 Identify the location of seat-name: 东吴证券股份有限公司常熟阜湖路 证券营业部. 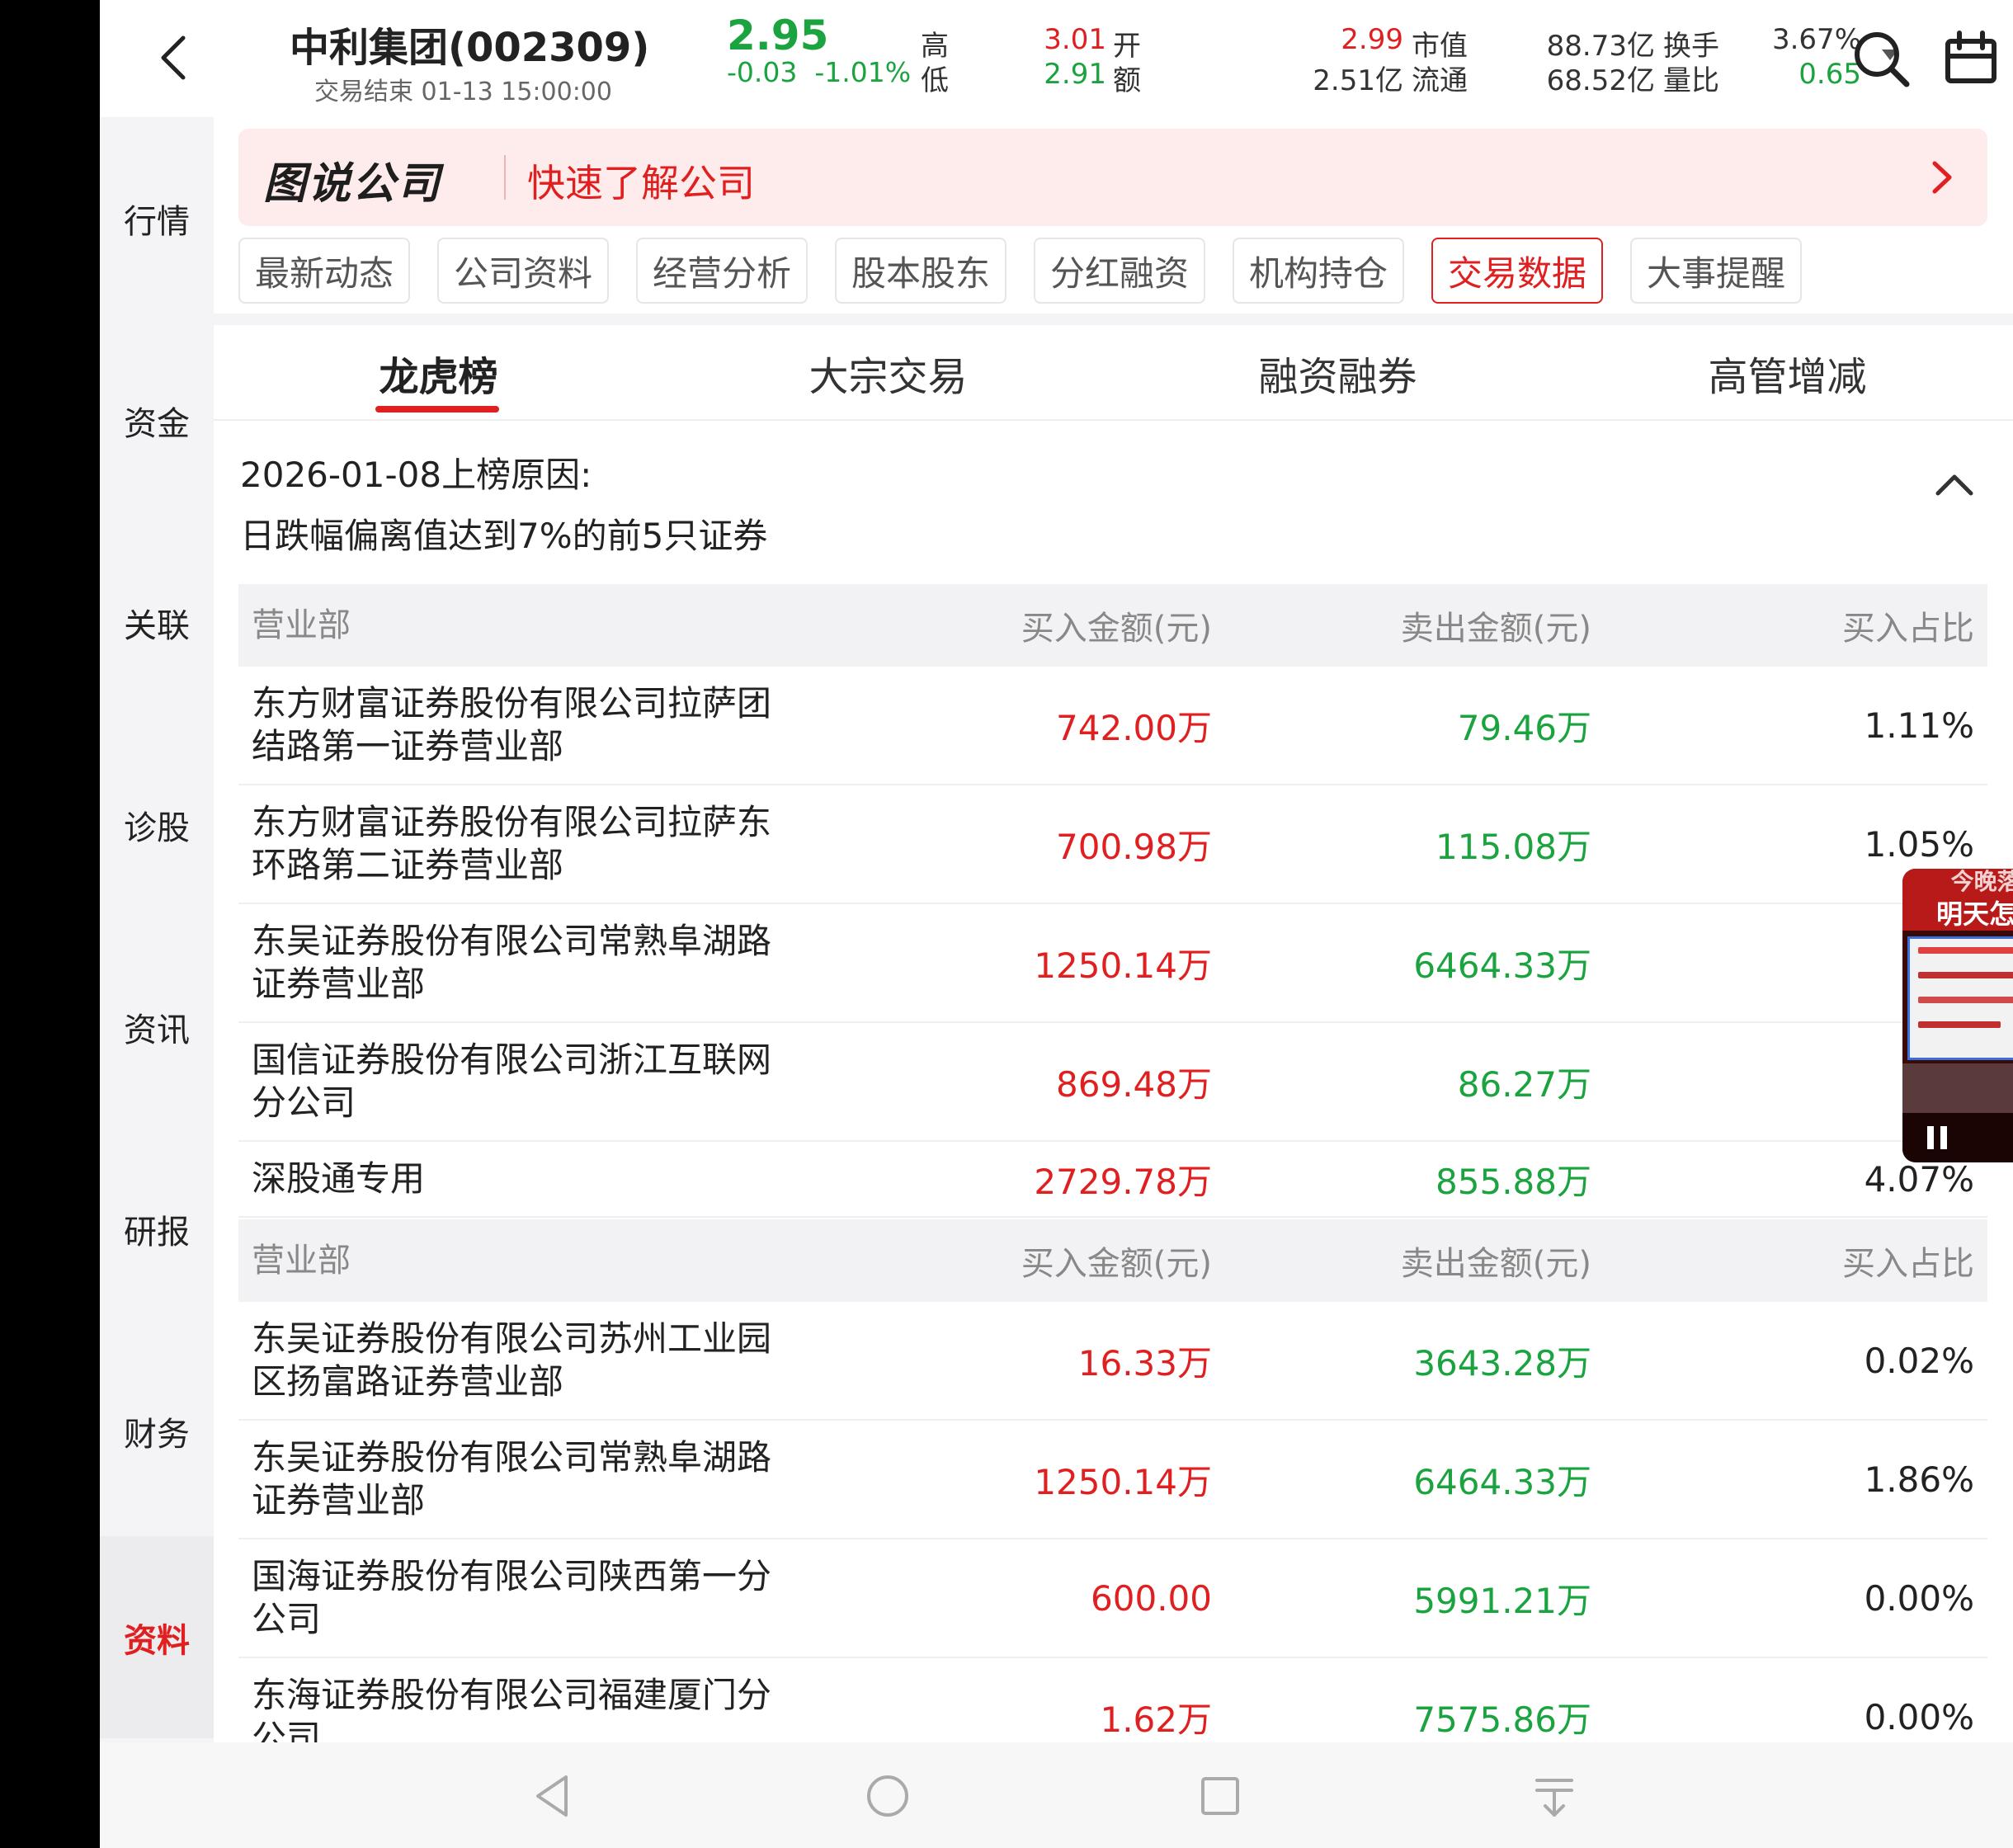
(512, 1478).